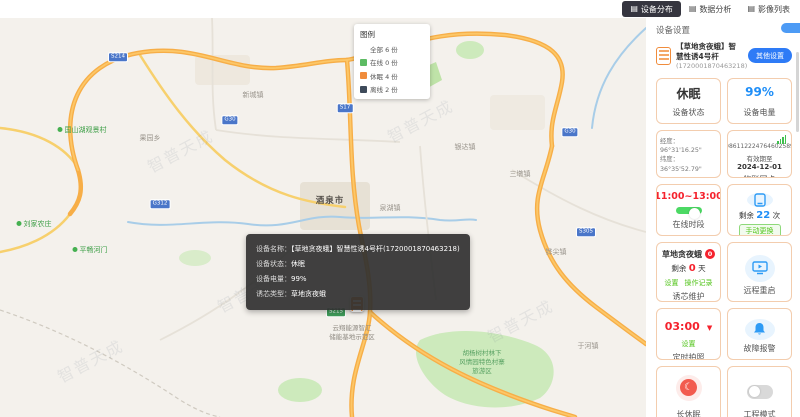  I want to click on signal-strength-icon, so click(781, 139).